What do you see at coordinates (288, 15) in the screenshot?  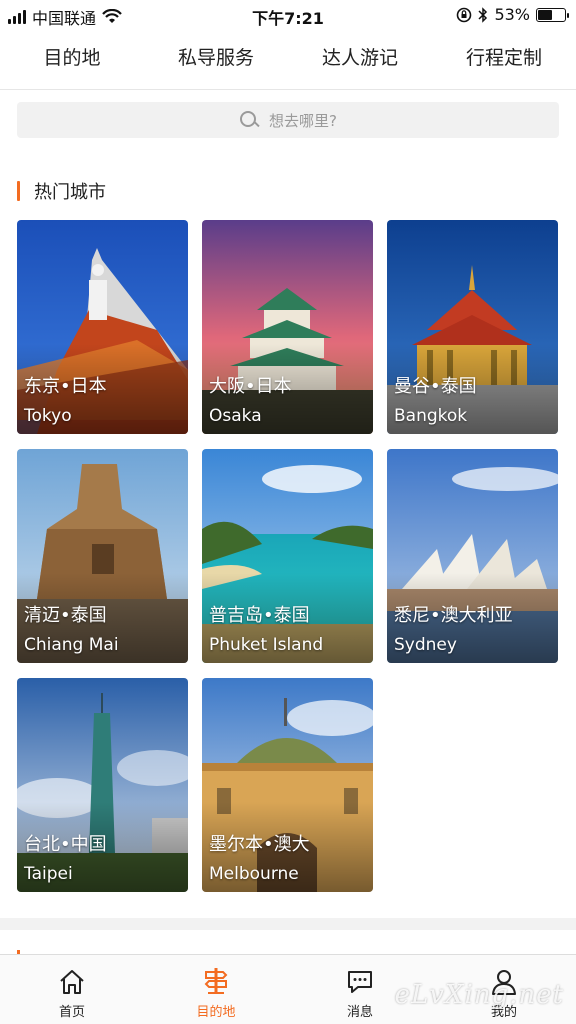 I see `status-bar: 中国联通 下午7:21 53%` at bounding box center [288, 15].